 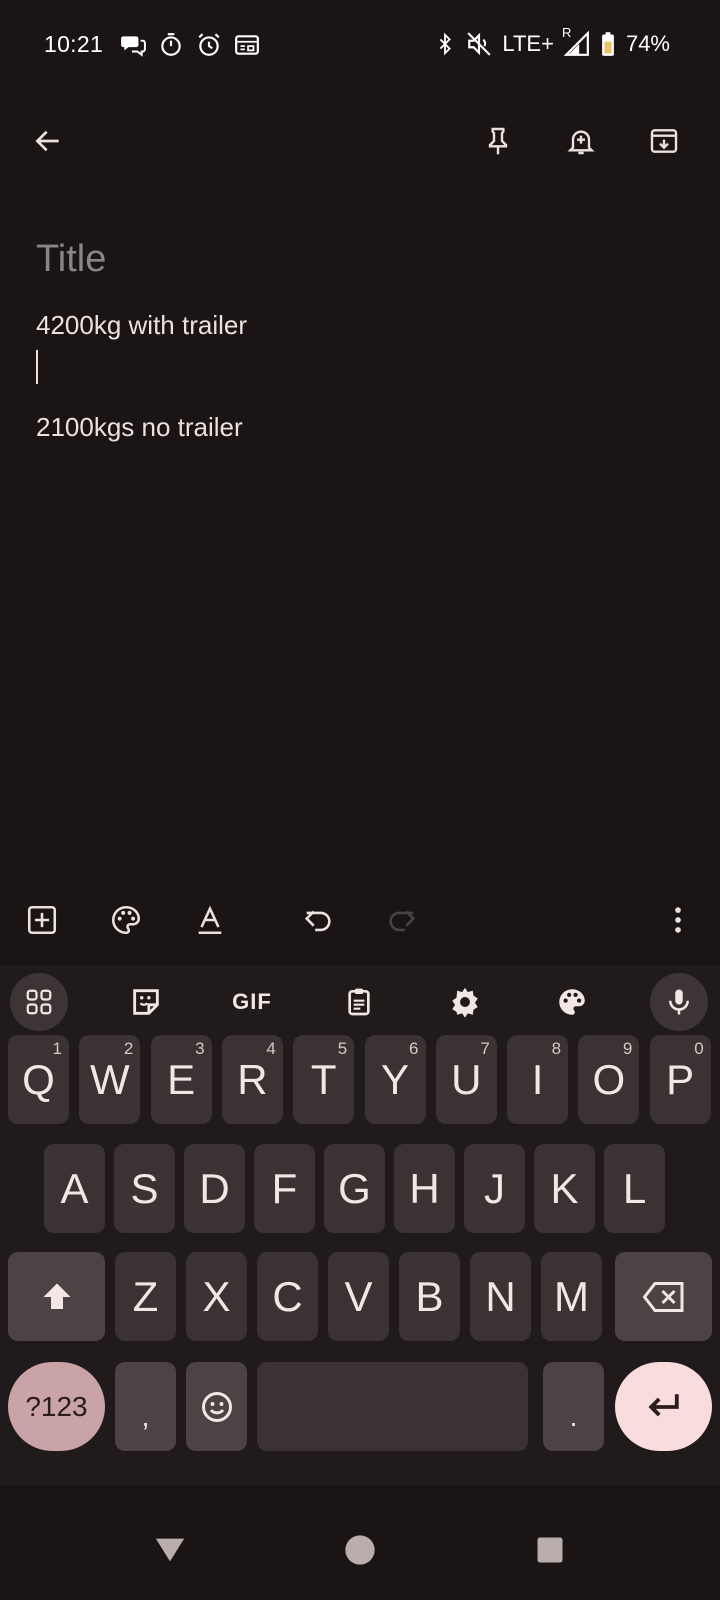 What do you see at coordinates (252, 1079) in the screenshot?
I see `key-r: R4` at bounding box center [252, 1079].